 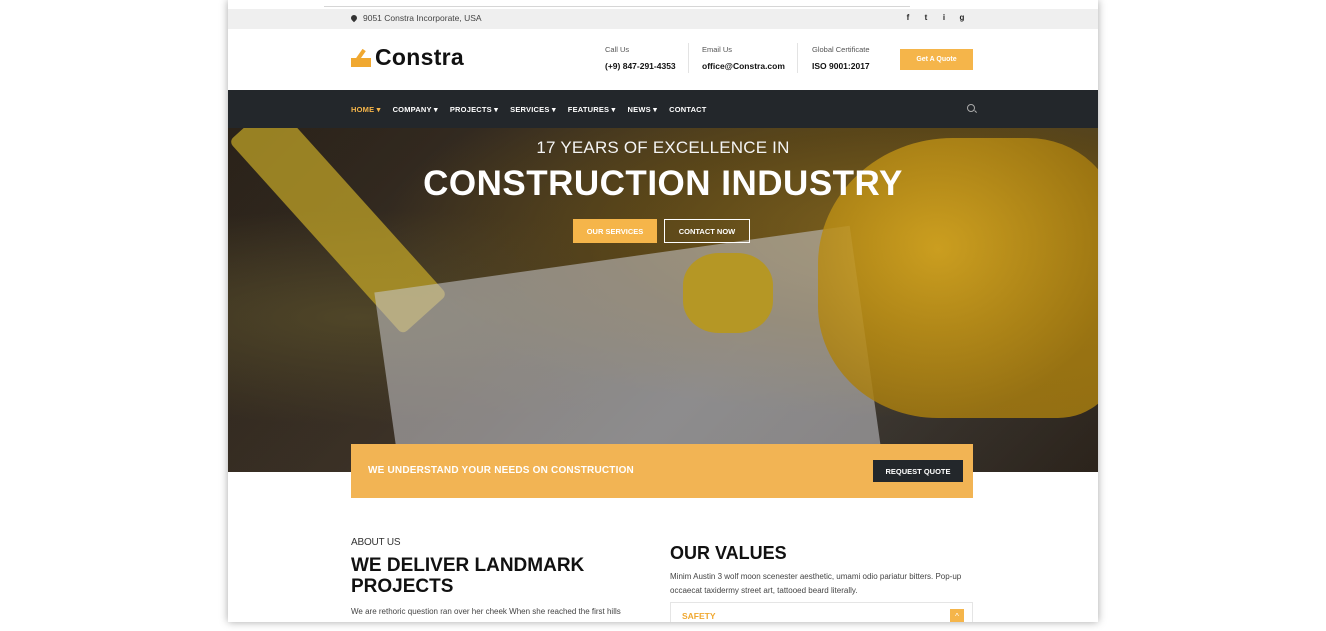 I want to click on top-bar: 9051 Constra Incorporate, USA f t i g, so click(x=663, y=19).